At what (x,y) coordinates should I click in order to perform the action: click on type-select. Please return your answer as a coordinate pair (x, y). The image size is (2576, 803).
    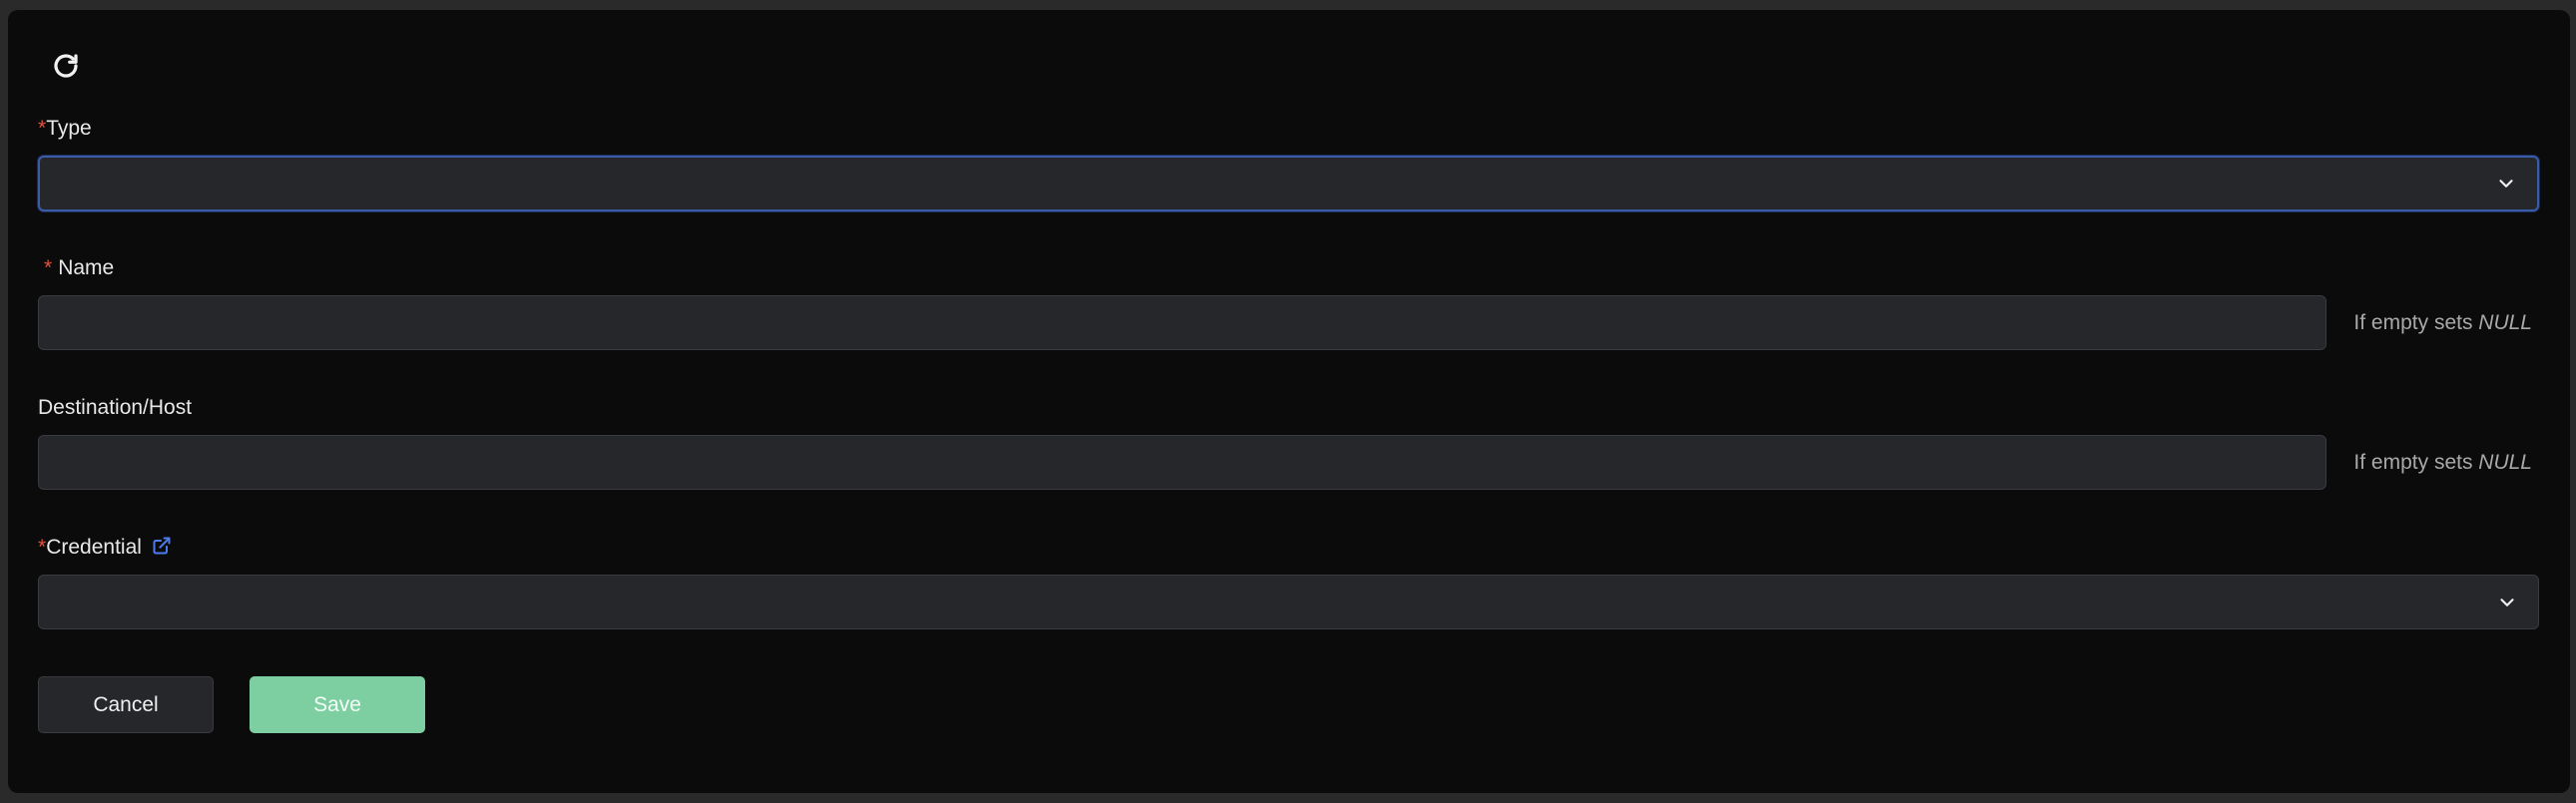
    Looking at the image, I should click on (1289, 183).